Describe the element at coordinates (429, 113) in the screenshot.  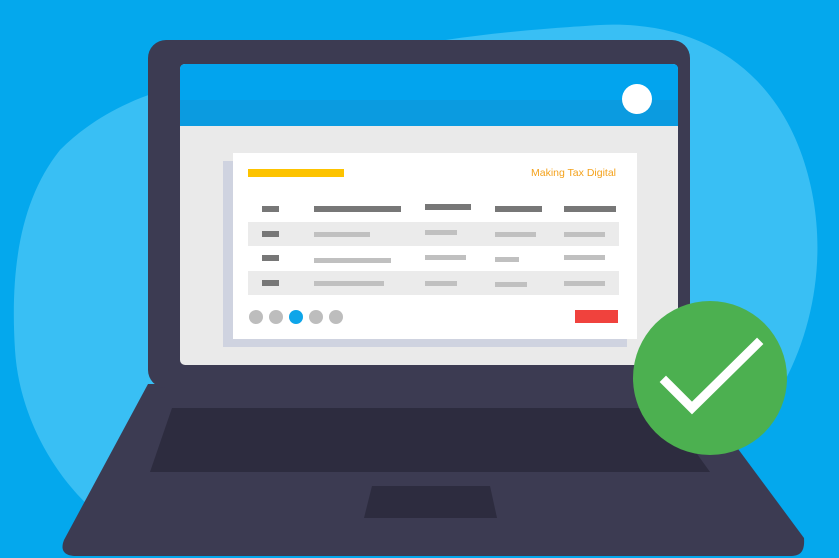
I see `window-header-shade` at that location.